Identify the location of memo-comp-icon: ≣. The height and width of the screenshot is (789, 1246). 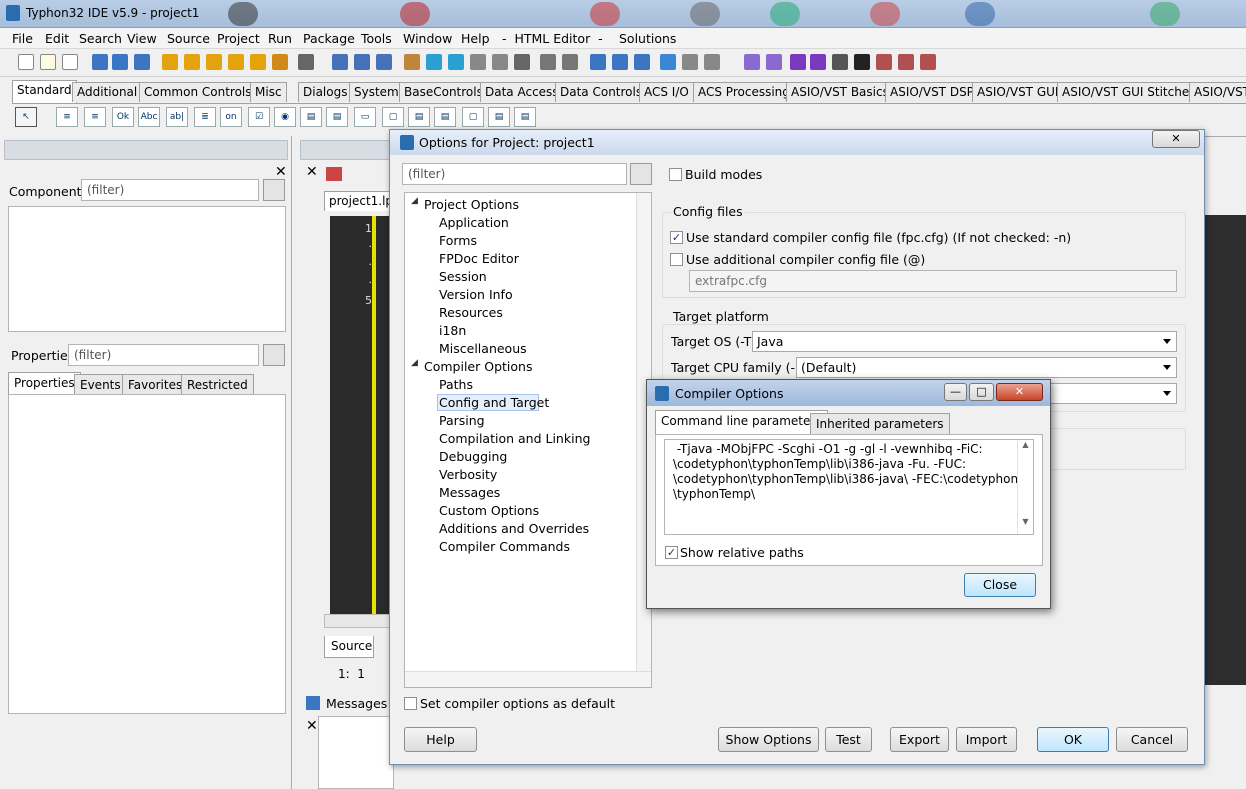
(205, 117).